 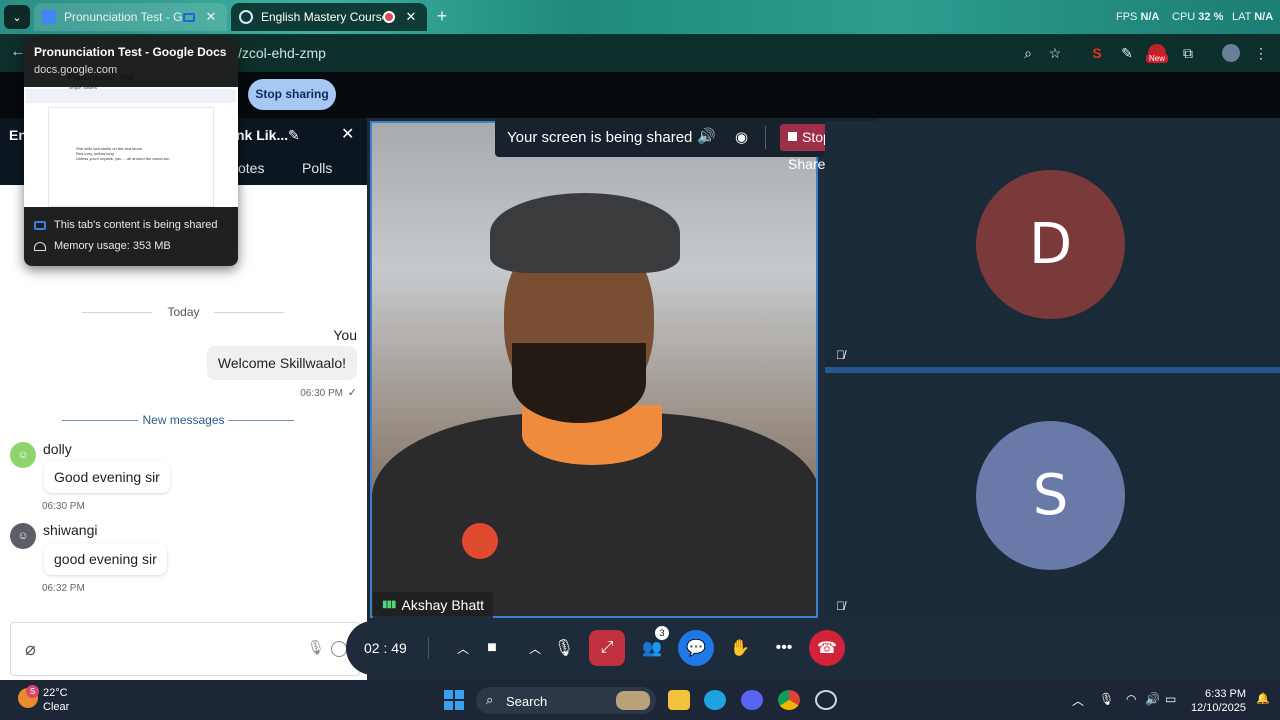 I want to click on participant-tile-d: D 🎙̸, so click(x=1052, y=244).